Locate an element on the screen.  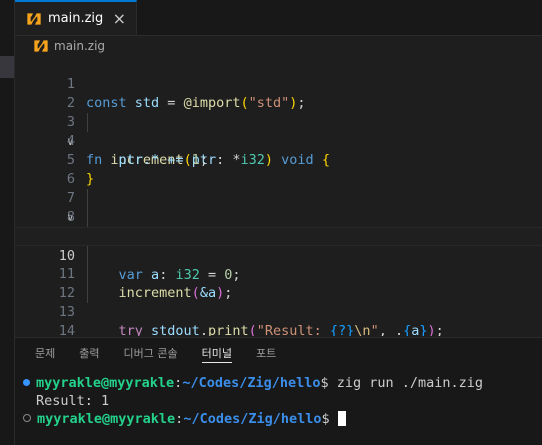
terminal-line: myyrakle@myyrakle:~/Codes/Zig/hello$ is located at coordinates (282, 419).